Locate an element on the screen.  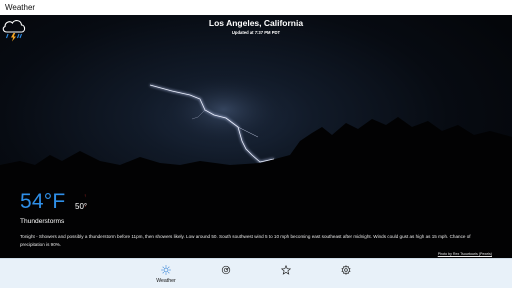
gear-icon is located at coordinates (346, 270).